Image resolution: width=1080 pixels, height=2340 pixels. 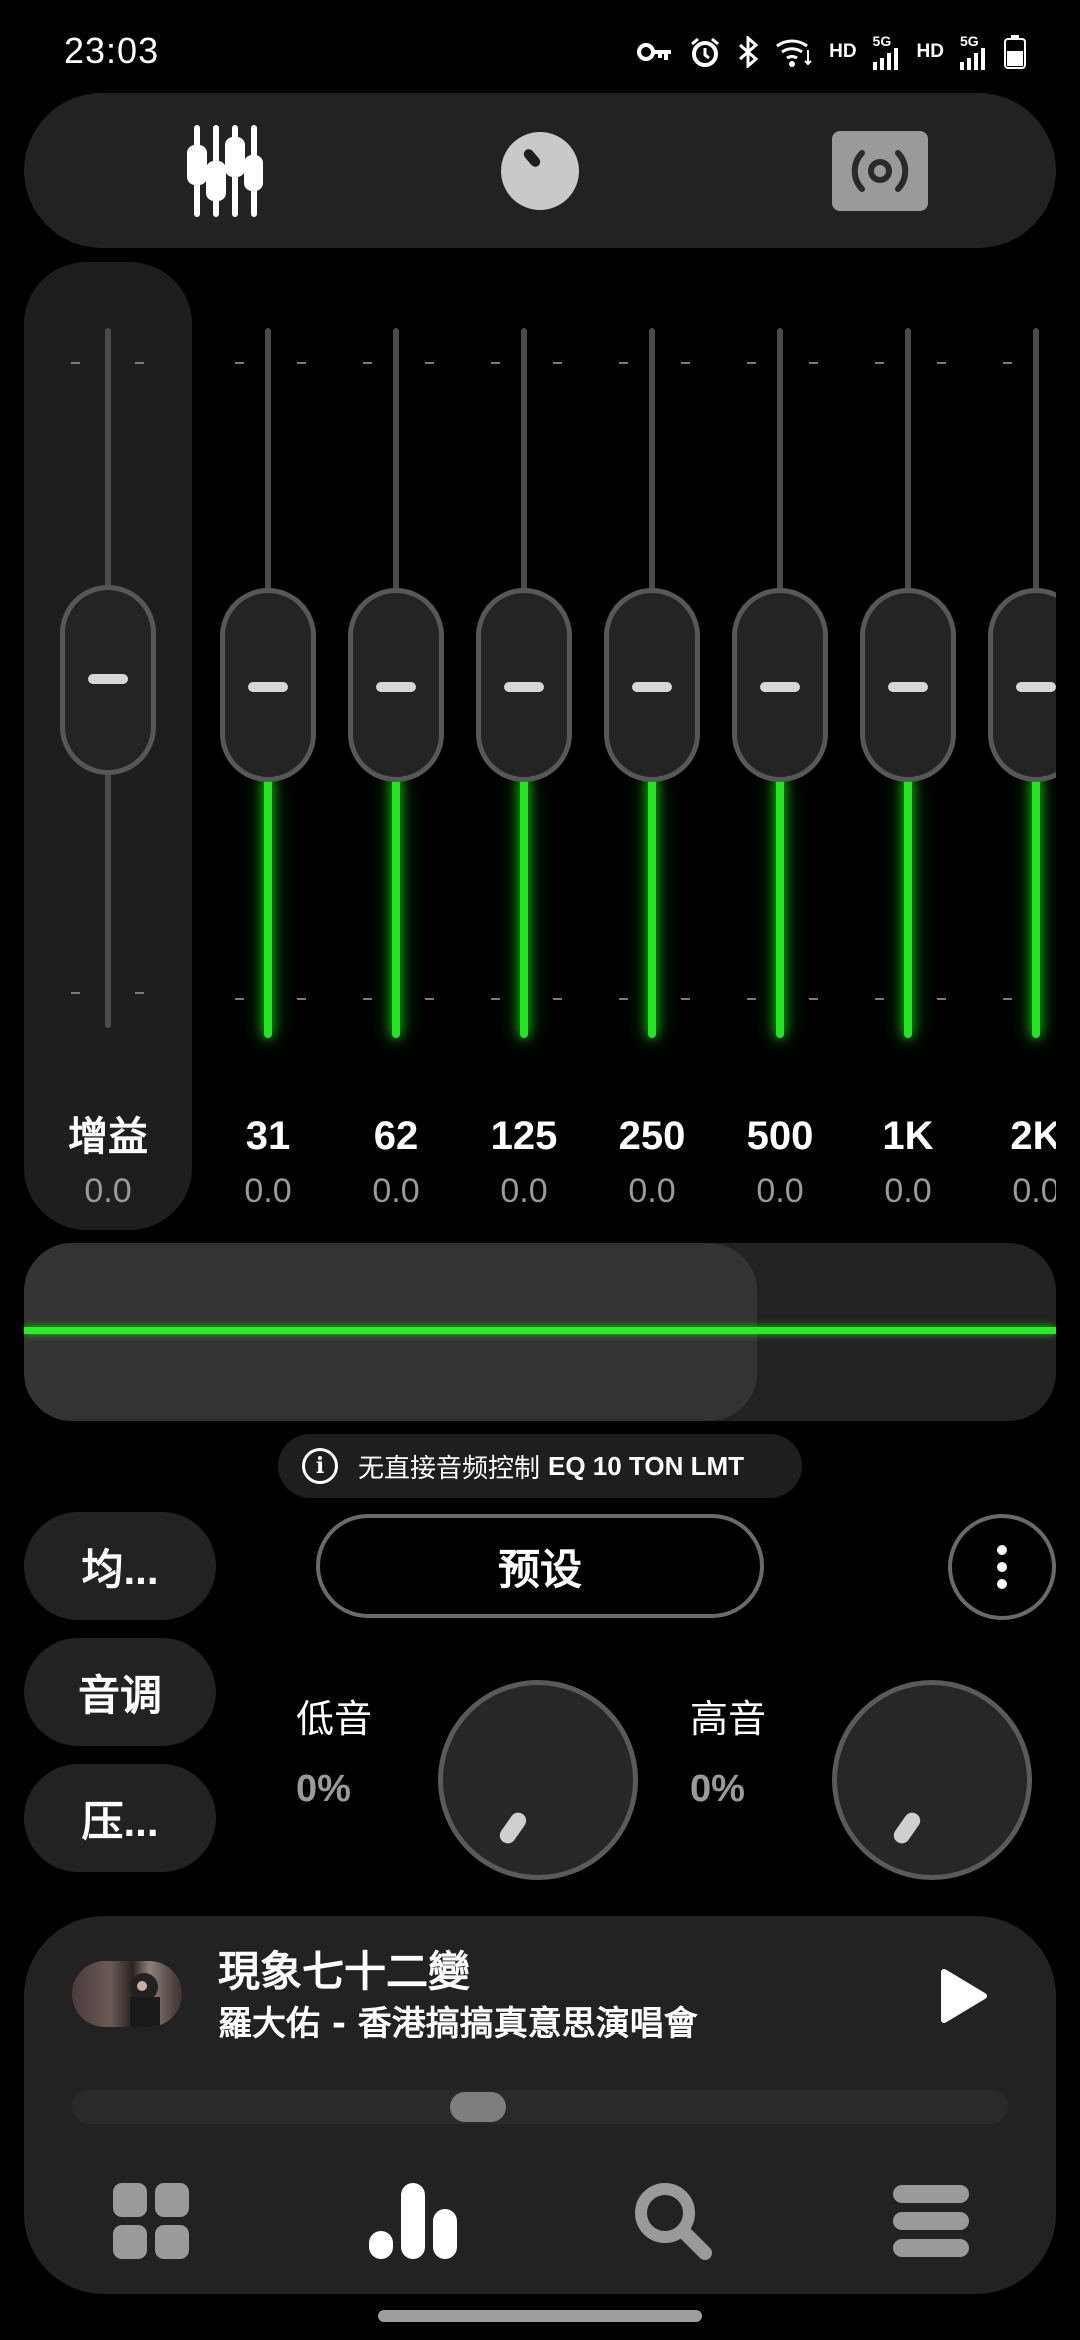 I want to click on band-frequency-label: 500, so click(x=780, y=1136).